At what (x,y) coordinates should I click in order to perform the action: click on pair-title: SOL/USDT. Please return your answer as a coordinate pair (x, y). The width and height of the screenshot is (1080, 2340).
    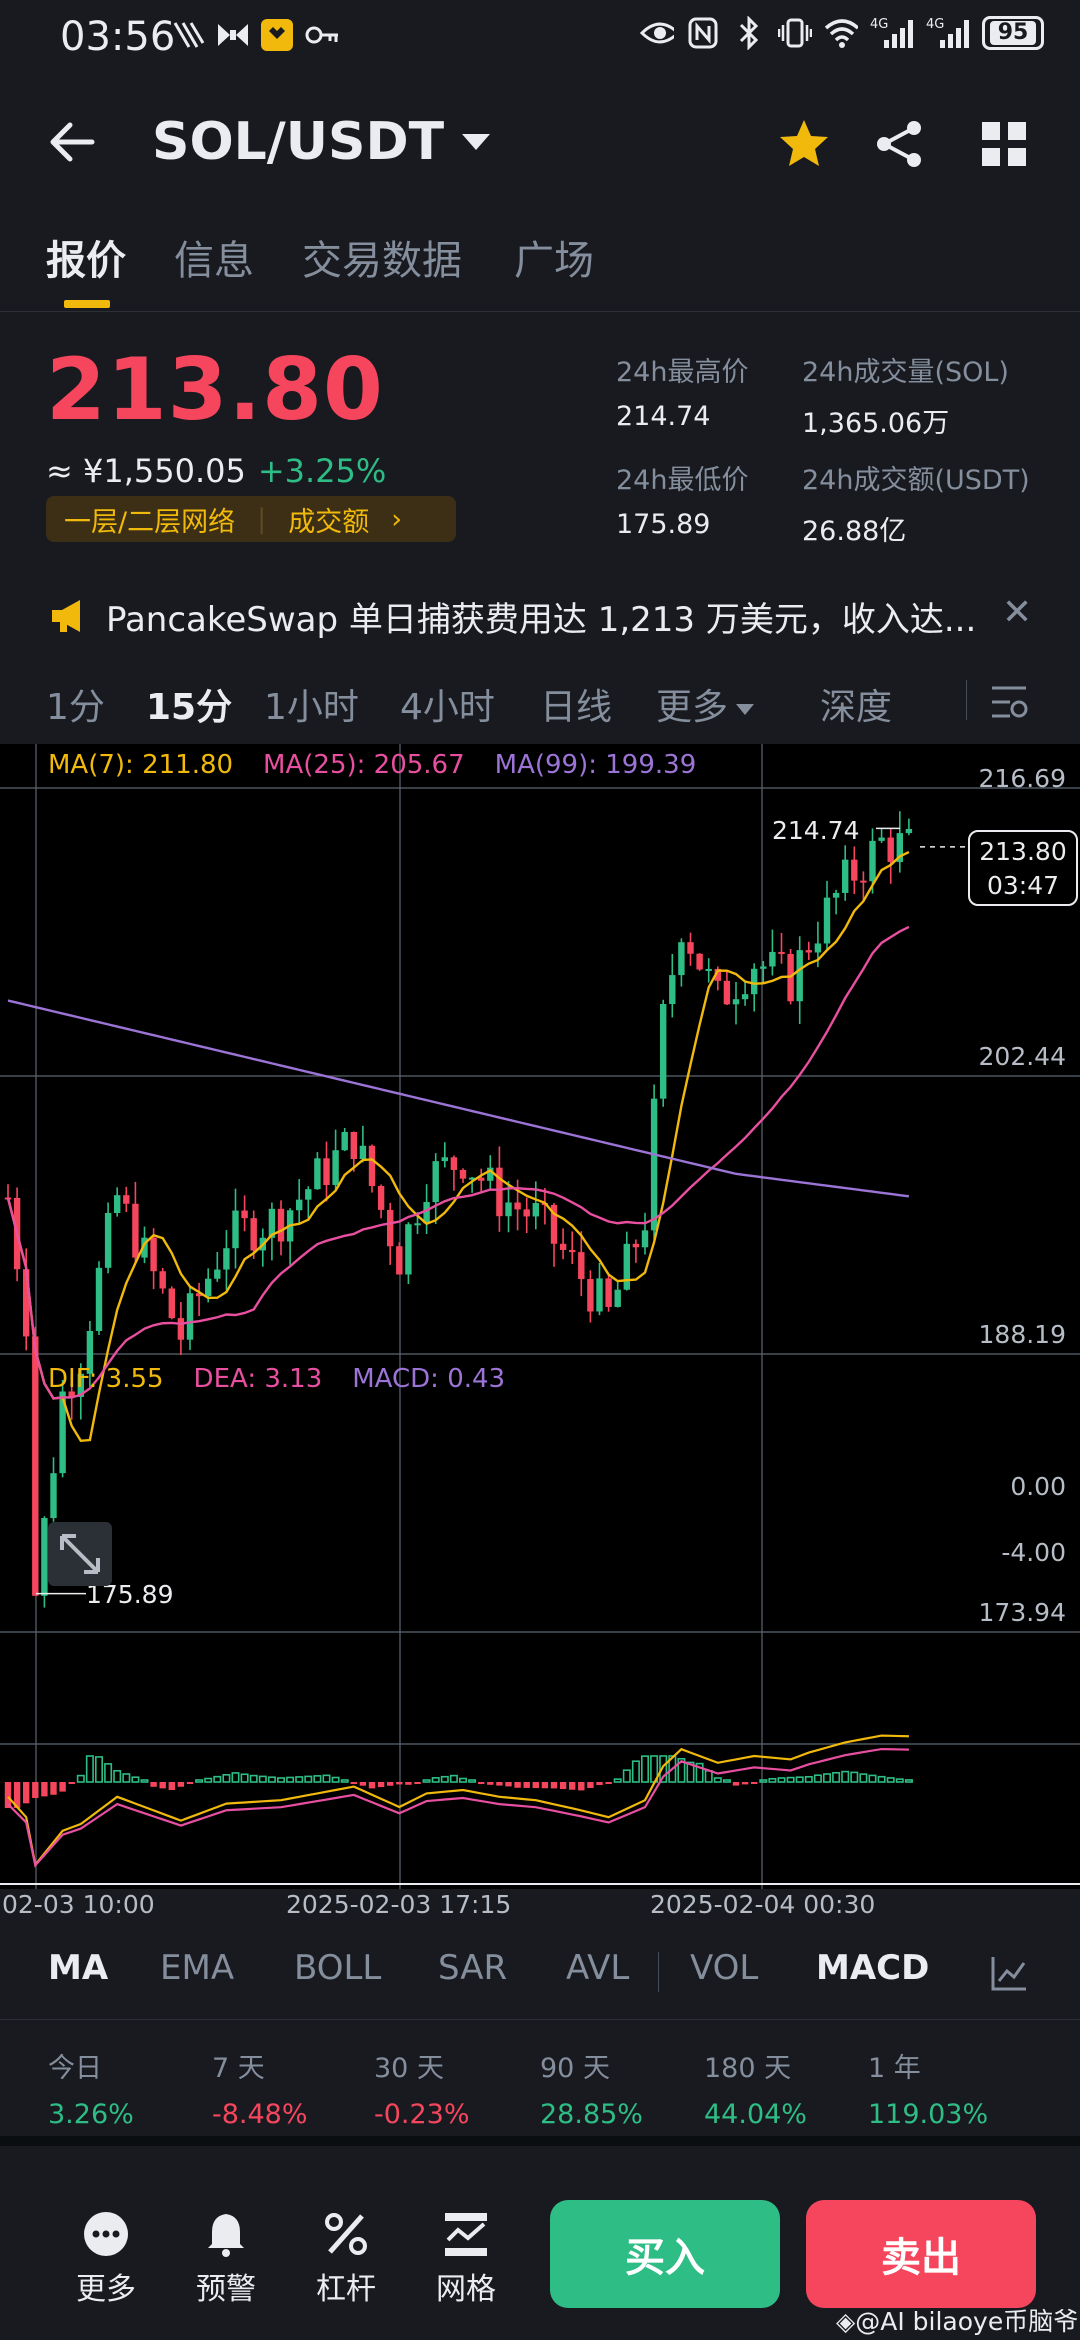
    Looking at the image, I should click on (298, 142).